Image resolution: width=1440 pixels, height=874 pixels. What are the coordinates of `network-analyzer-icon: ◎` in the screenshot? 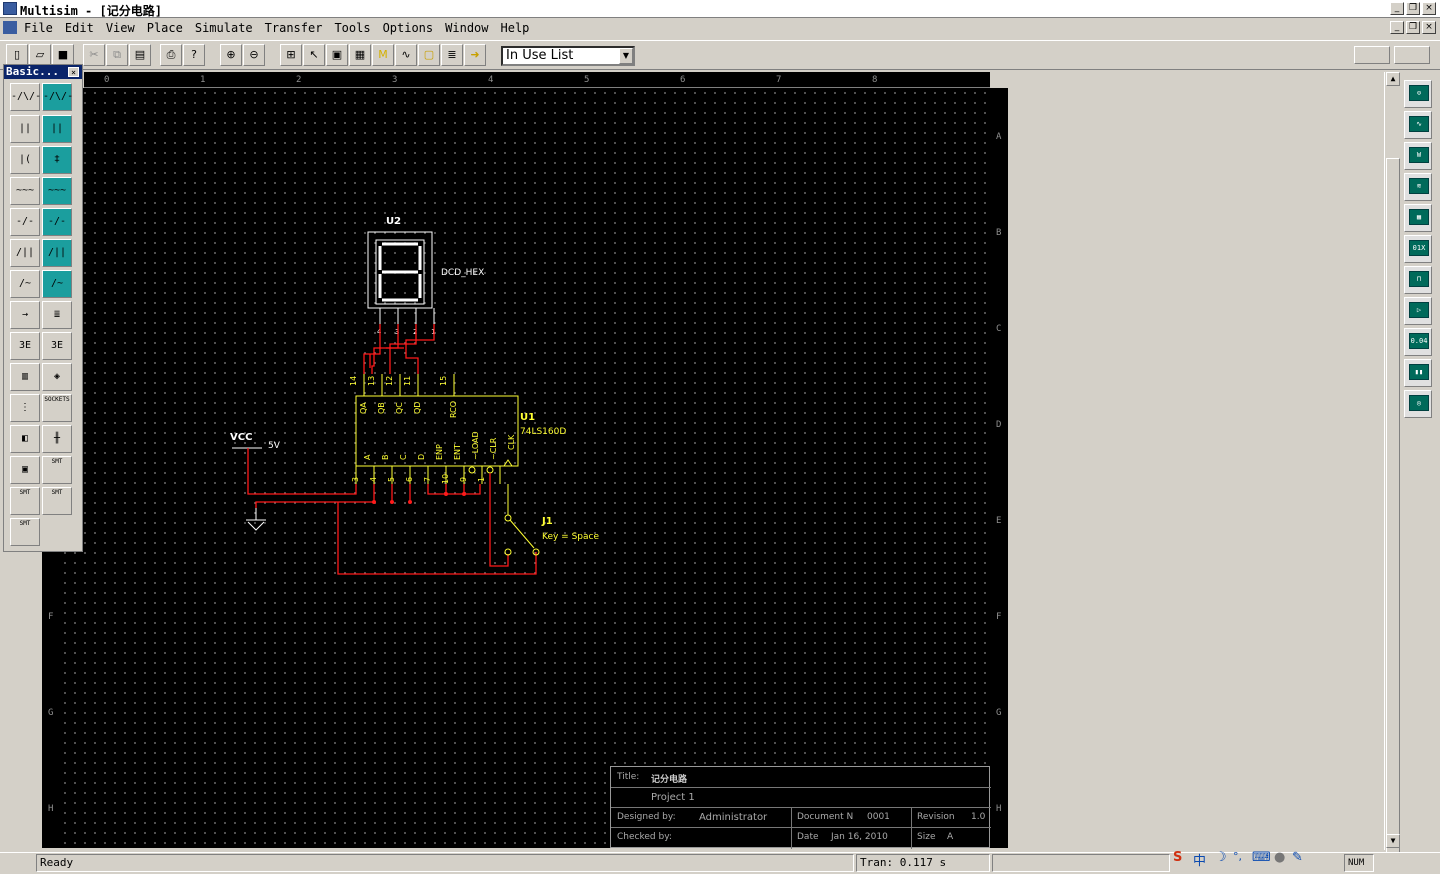 It's located at (1418, 404).